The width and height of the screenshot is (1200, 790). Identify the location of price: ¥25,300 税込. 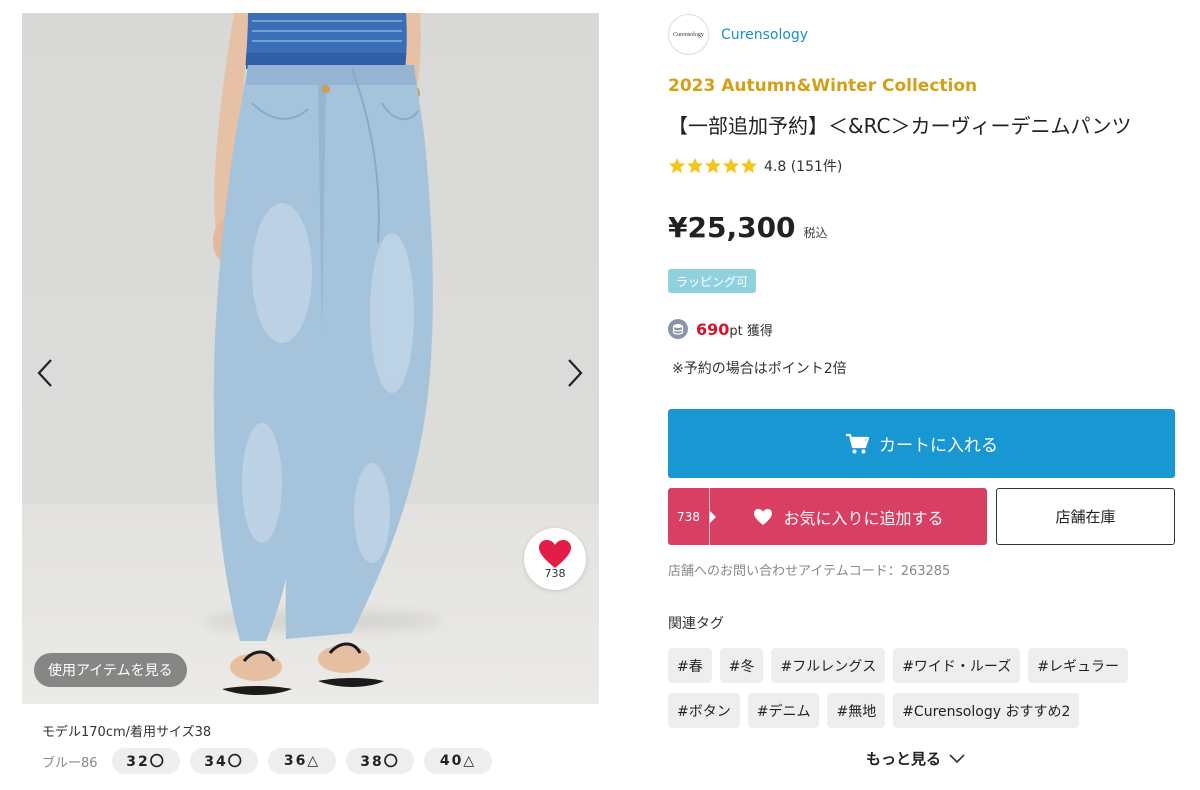
(748, 227).